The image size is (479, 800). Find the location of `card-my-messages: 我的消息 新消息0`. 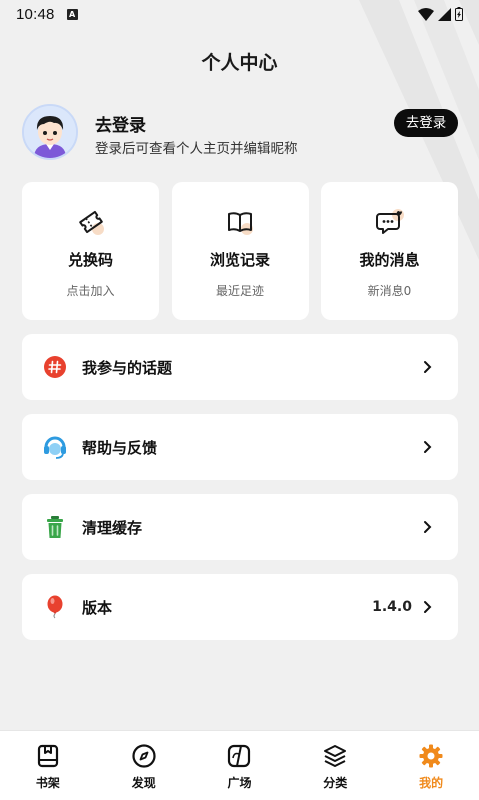

card-my-messages: 我的消息 新消息0 is located at coordinates (389, 251).